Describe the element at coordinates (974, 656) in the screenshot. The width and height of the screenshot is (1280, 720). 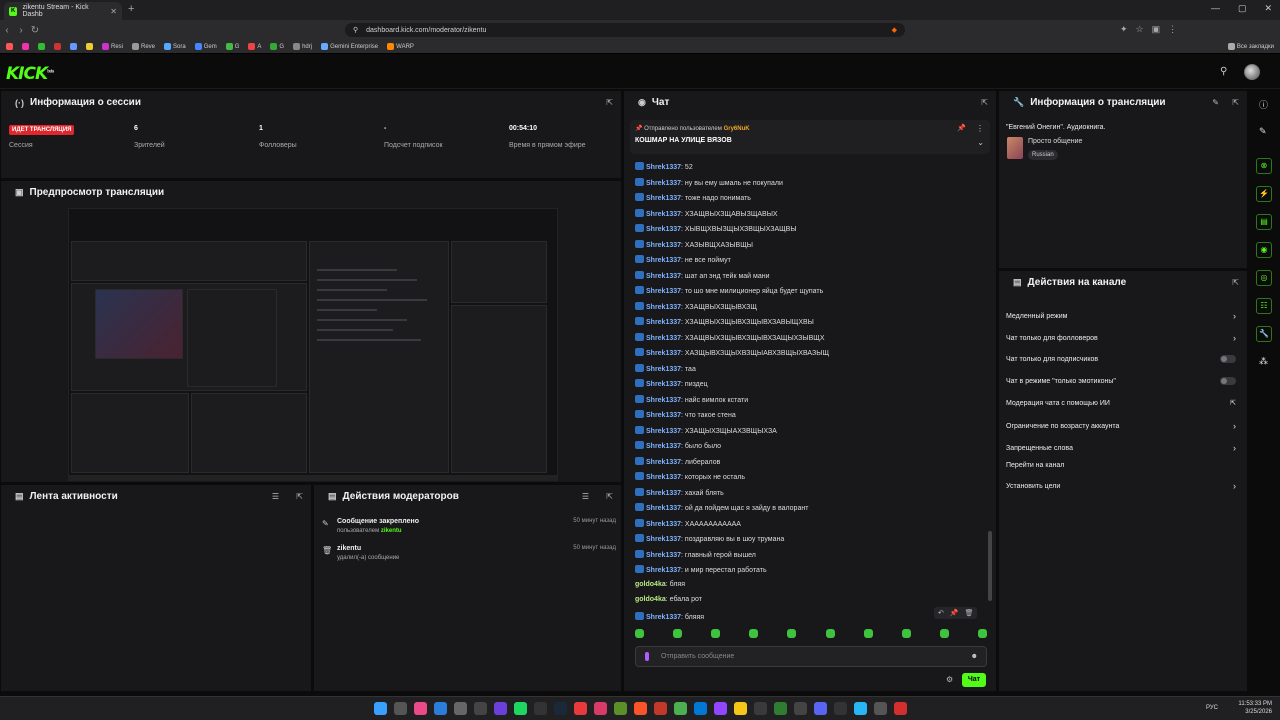
I see `emoji-icon: ☻` at that location.